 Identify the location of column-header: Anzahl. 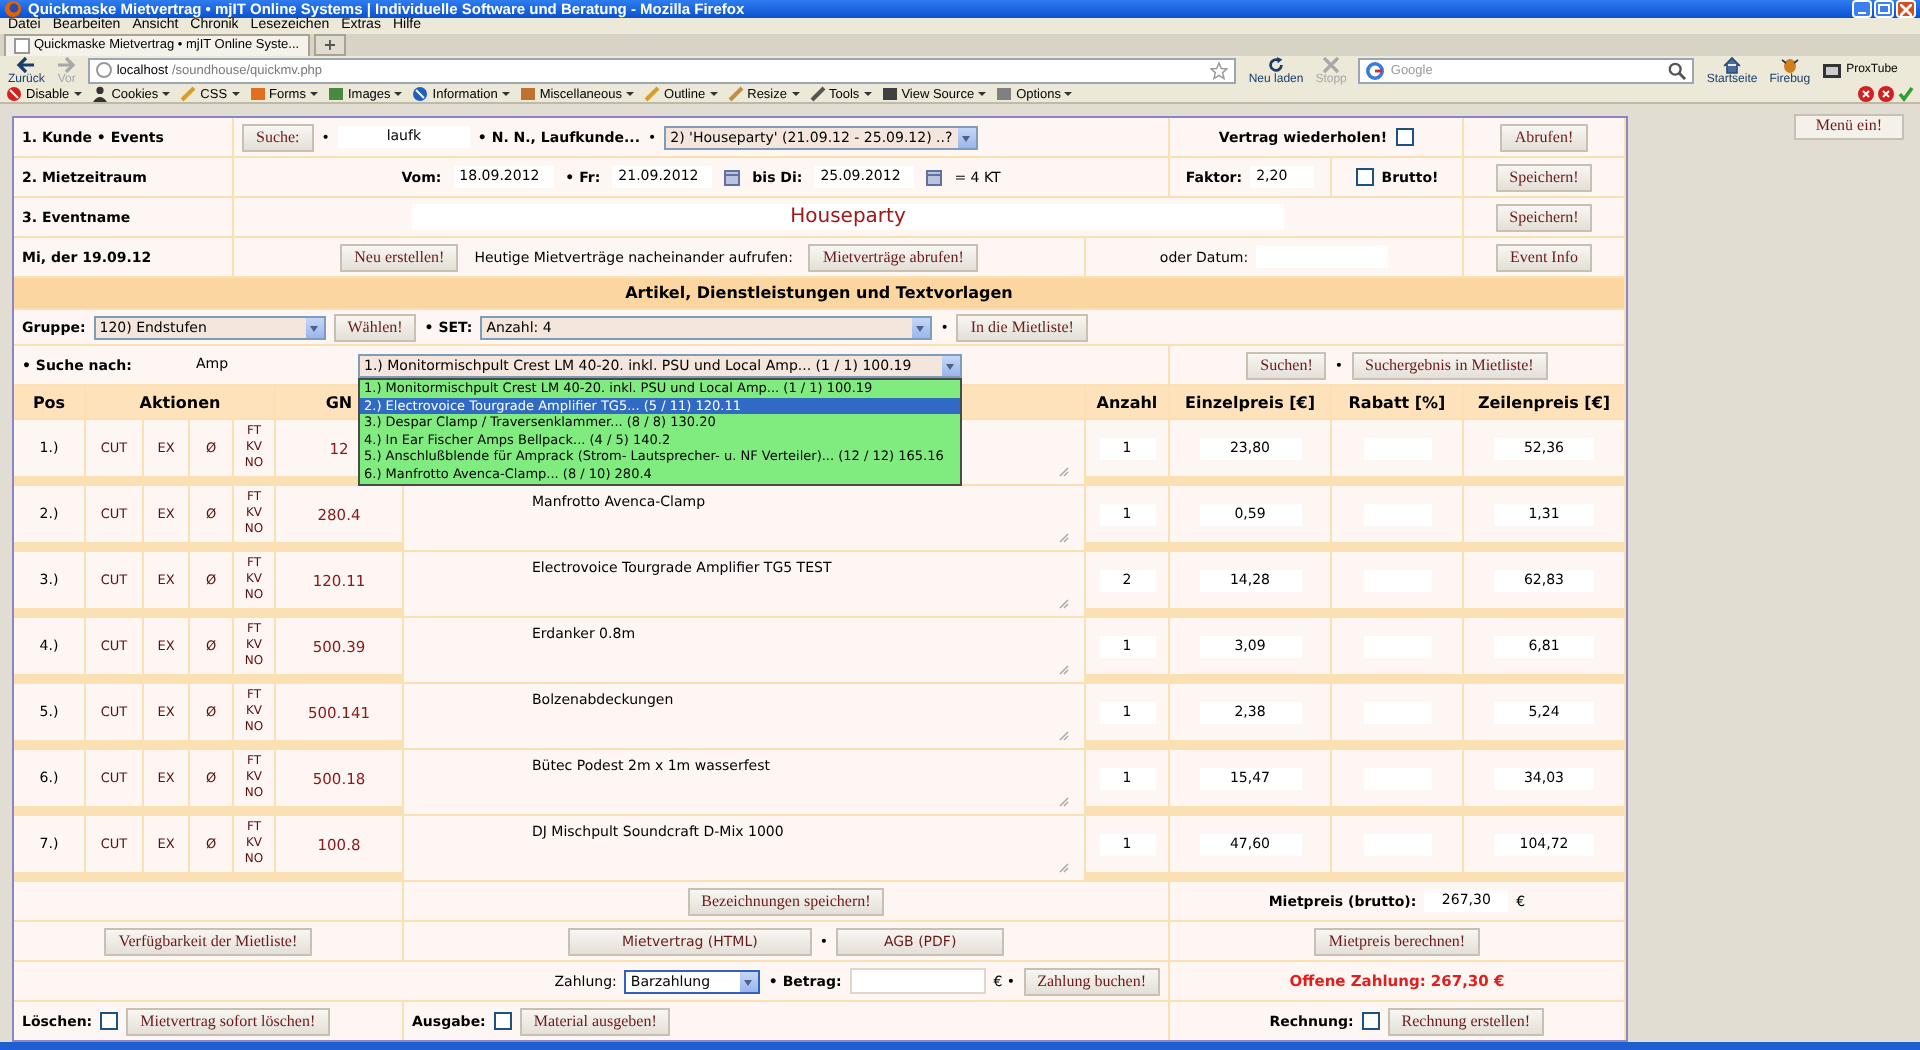
(1127, 402).